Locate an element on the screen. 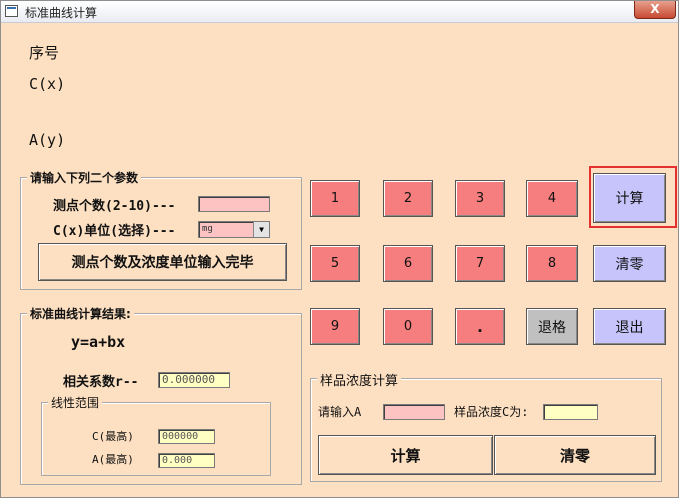  formula-text: y=a+bx is located at coordinates (98, 342).